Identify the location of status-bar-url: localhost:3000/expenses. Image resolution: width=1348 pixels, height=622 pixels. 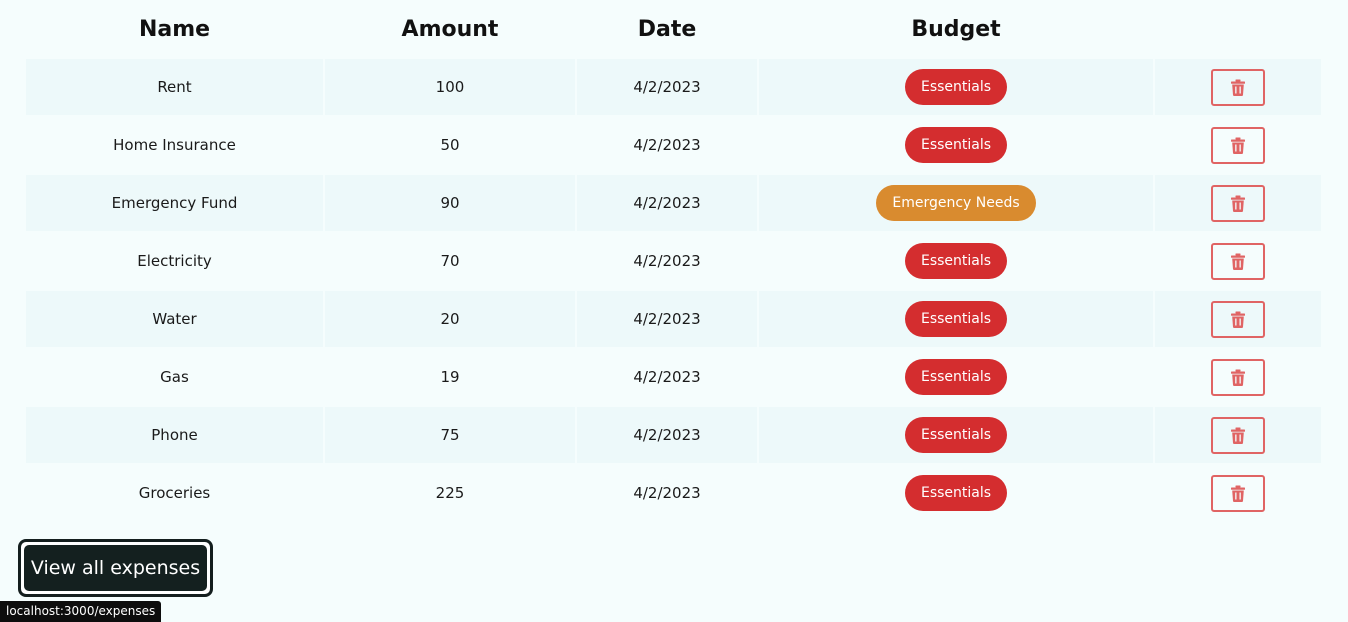
(81, 611).